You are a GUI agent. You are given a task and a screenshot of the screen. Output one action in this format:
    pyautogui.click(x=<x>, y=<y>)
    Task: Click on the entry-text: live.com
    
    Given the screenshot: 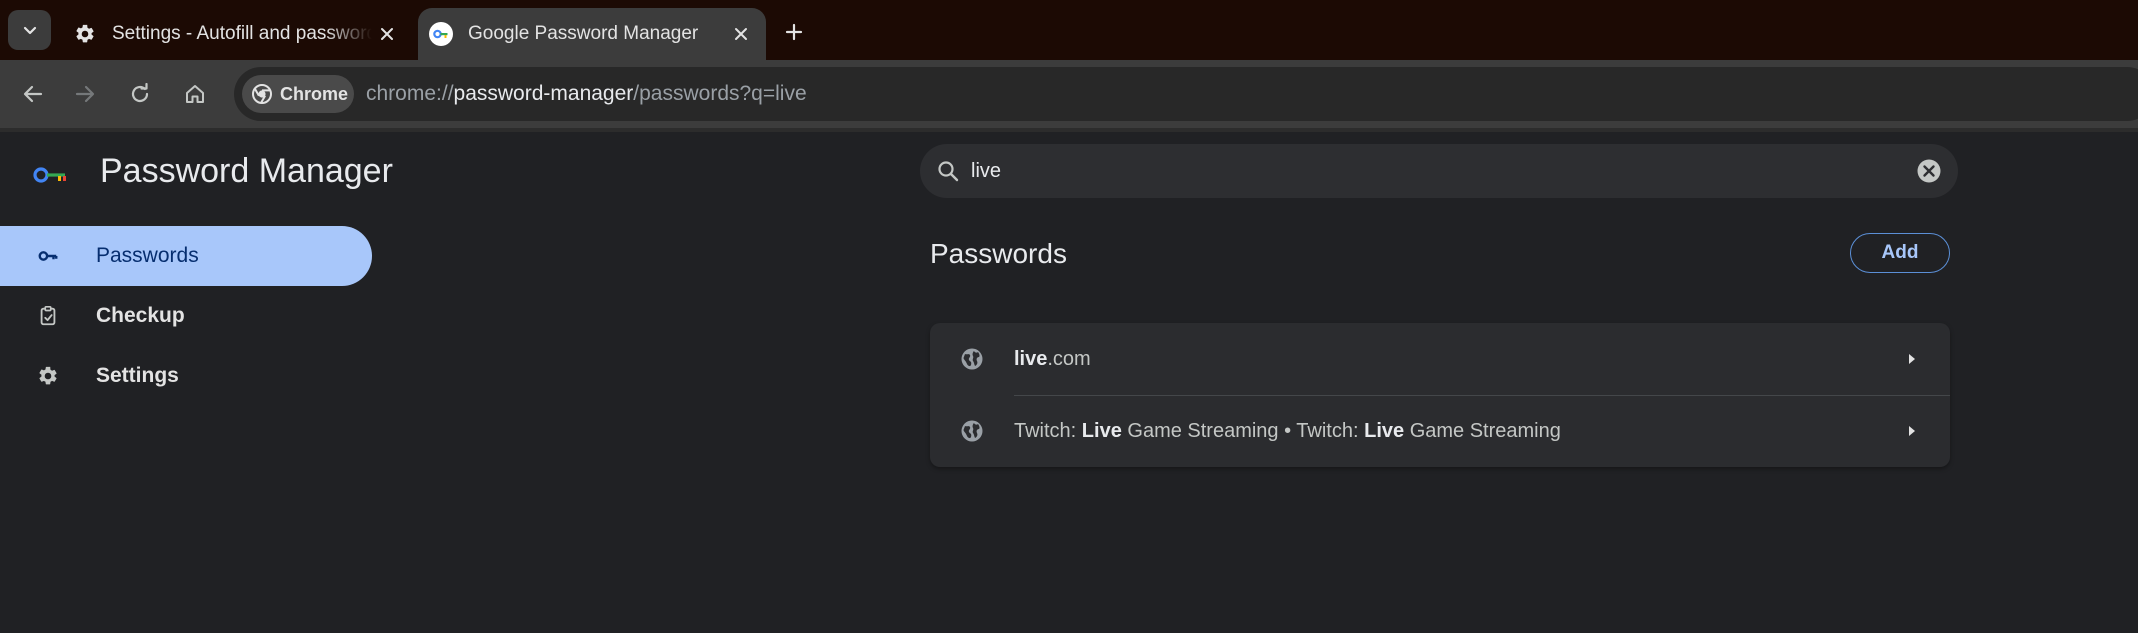 What is the action you would take?
    pyautogui.click(x=1052, y=359)
    